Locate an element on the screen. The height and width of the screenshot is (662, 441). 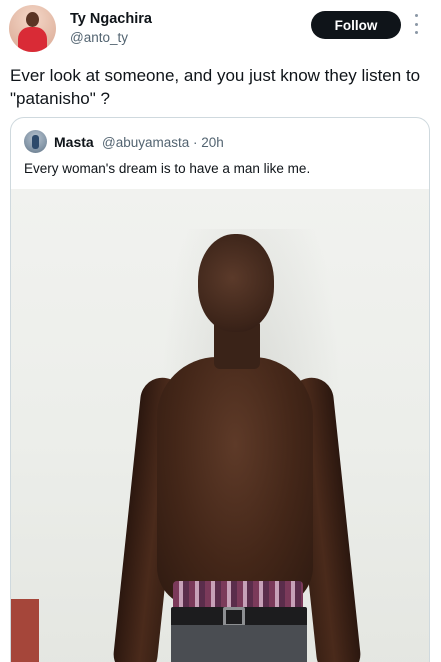
author-avatar is located at coordinates (32, 28).